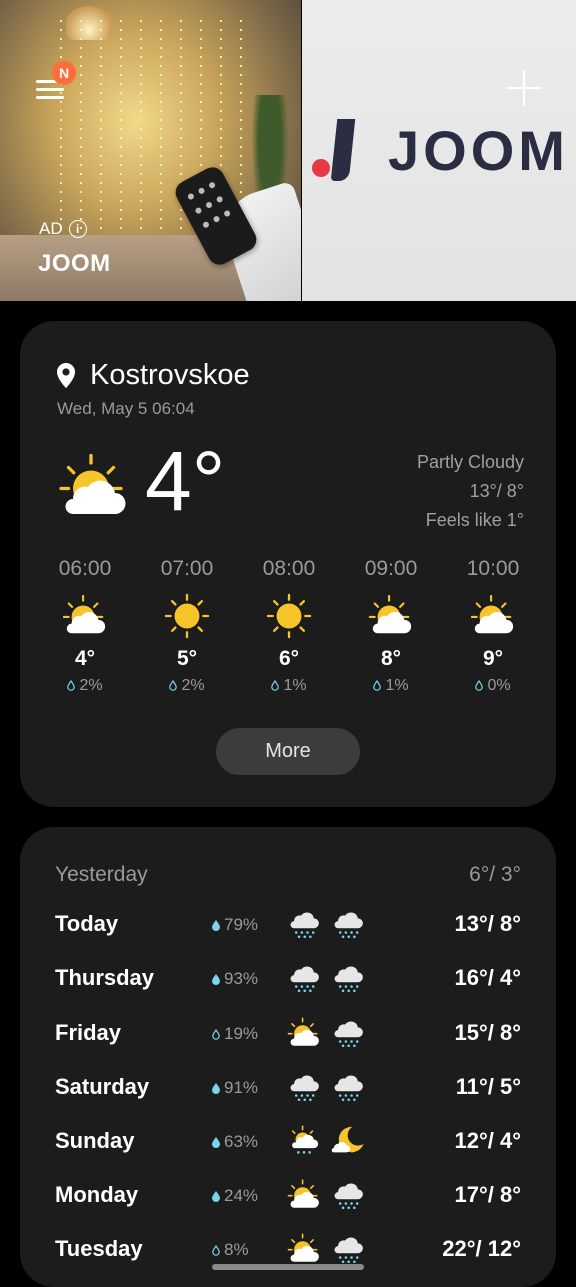 This screenshot has width=576, height=1287. I want to click on hourly-item: 07:00 5° 2%, so click(187, 626).